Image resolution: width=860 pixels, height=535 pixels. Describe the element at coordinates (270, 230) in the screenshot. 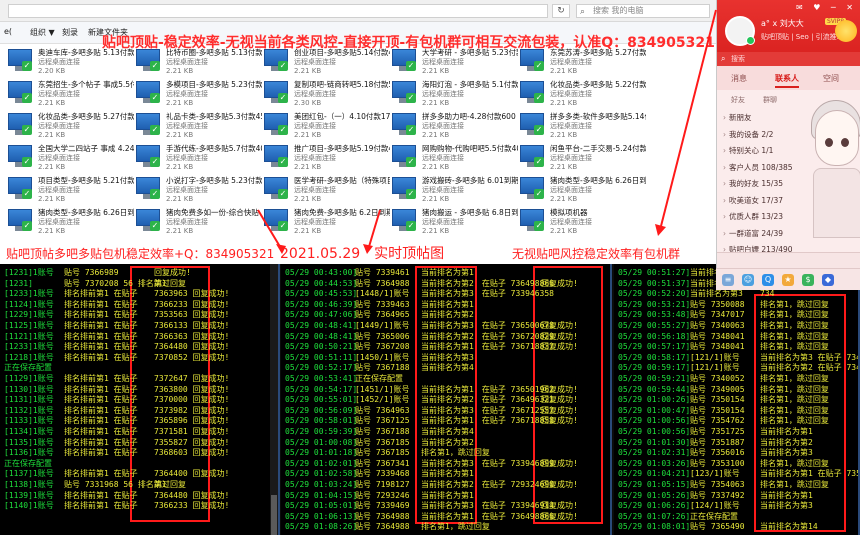

I see `arrow-line-left` at that location.